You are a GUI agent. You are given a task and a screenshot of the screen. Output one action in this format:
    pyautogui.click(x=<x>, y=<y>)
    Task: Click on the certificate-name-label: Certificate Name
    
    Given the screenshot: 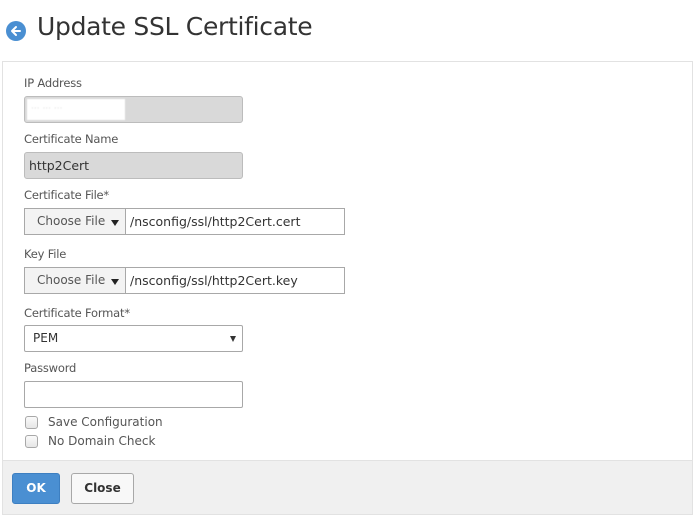 What is the action you would take?
    pyautogui.click(x=71, y=139)
    